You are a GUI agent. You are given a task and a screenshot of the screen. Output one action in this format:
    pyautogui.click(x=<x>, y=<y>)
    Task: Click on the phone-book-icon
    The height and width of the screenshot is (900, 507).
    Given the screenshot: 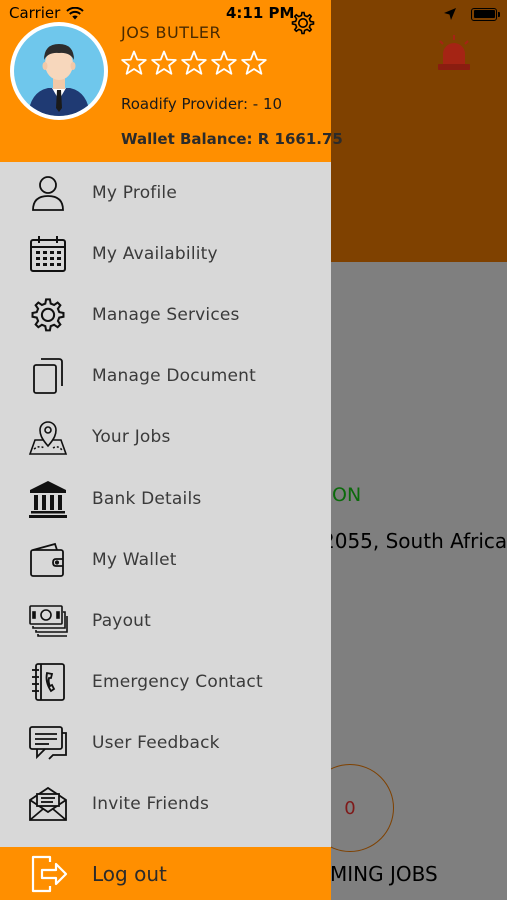 What is the action you would take?
    pyautogui.click(x=48, y=682)
    